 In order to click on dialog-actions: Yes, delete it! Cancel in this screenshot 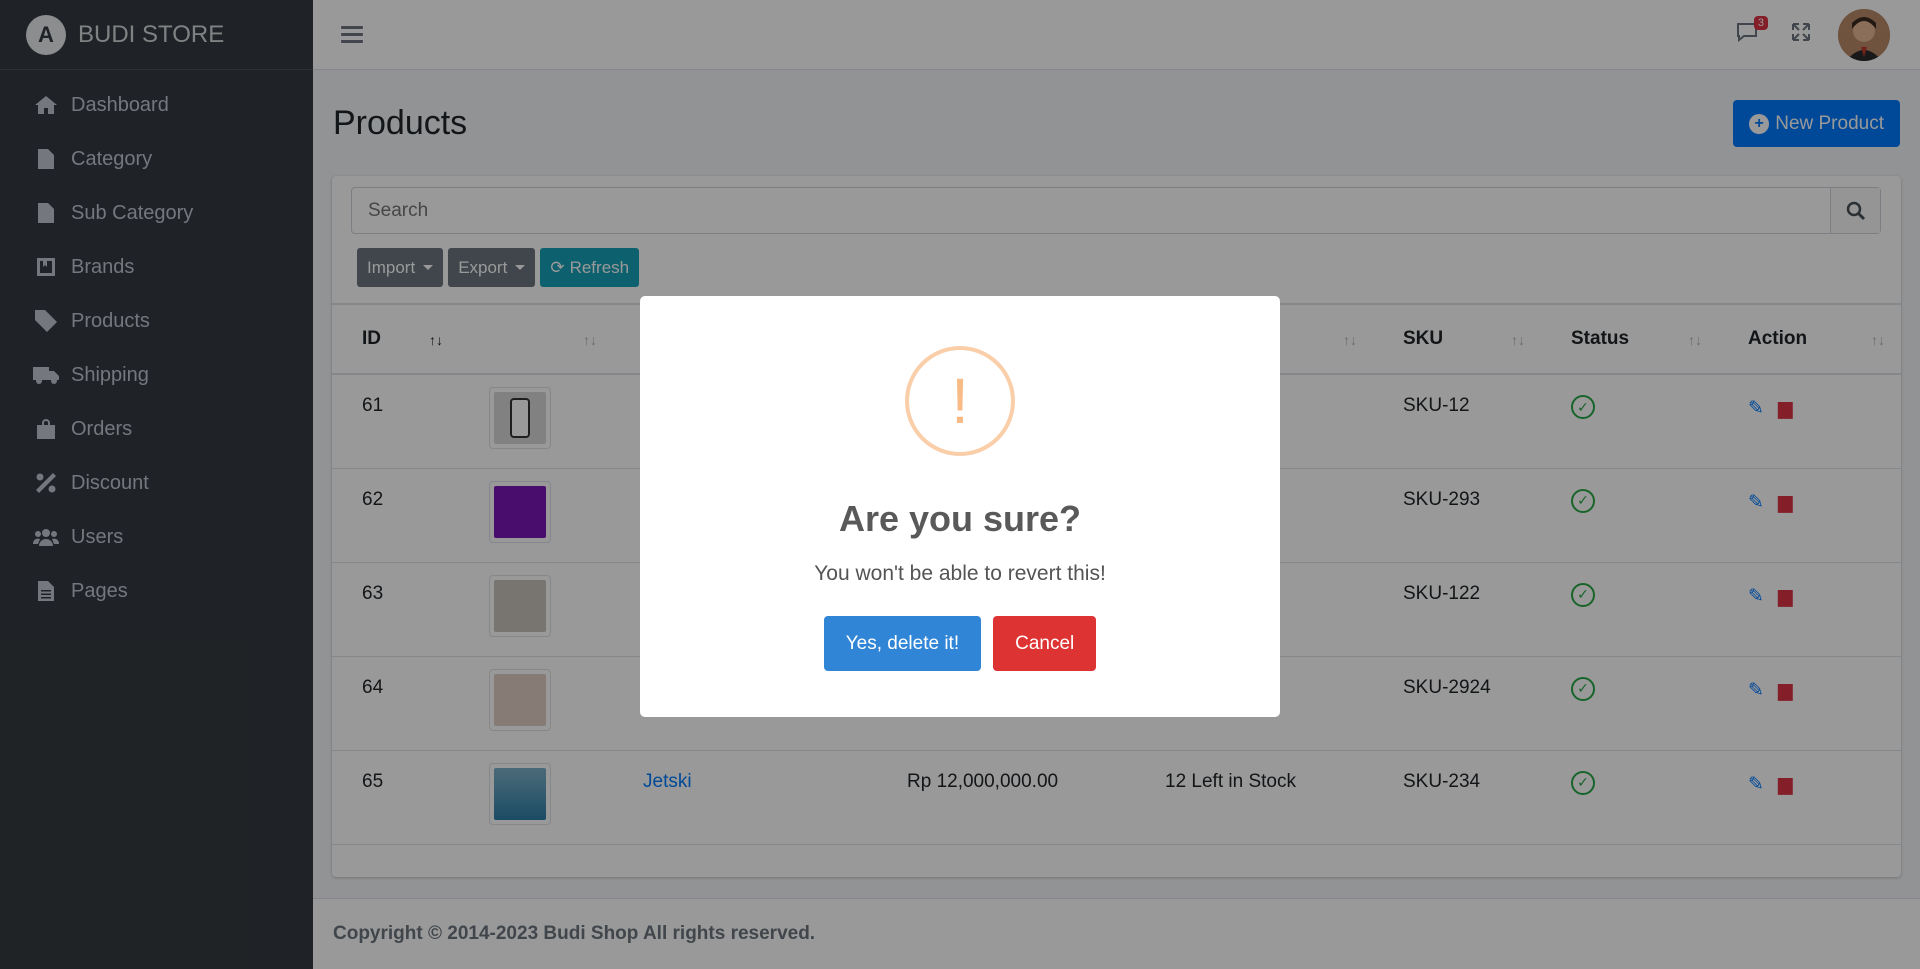, I will do `click(960, 643)`.